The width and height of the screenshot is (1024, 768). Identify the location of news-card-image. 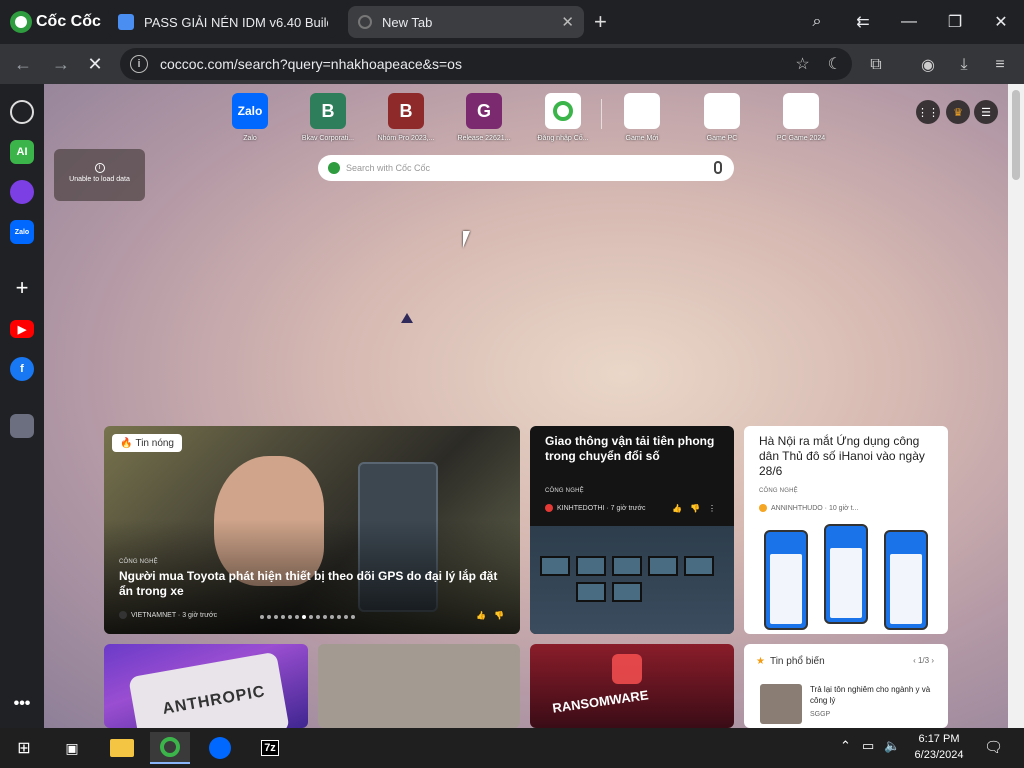
(419, 686).